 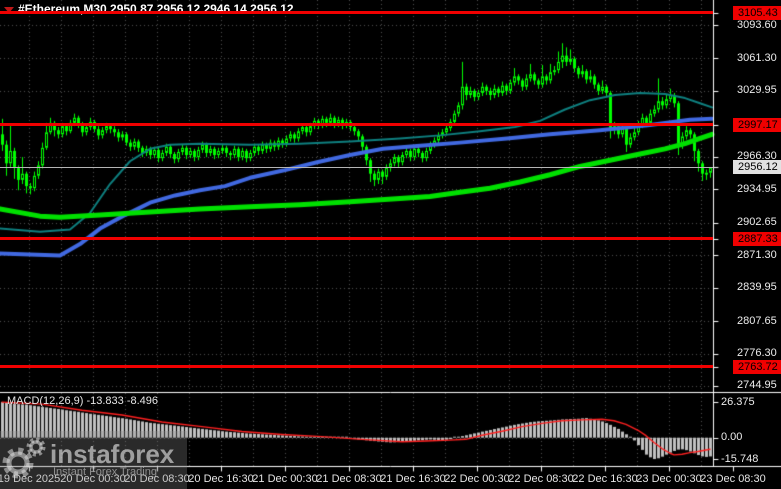 What do you see at coordinates (757, 24) in the screenshot?
I see `price-axis-label: 3093.60` at bounding box center [757, 24].